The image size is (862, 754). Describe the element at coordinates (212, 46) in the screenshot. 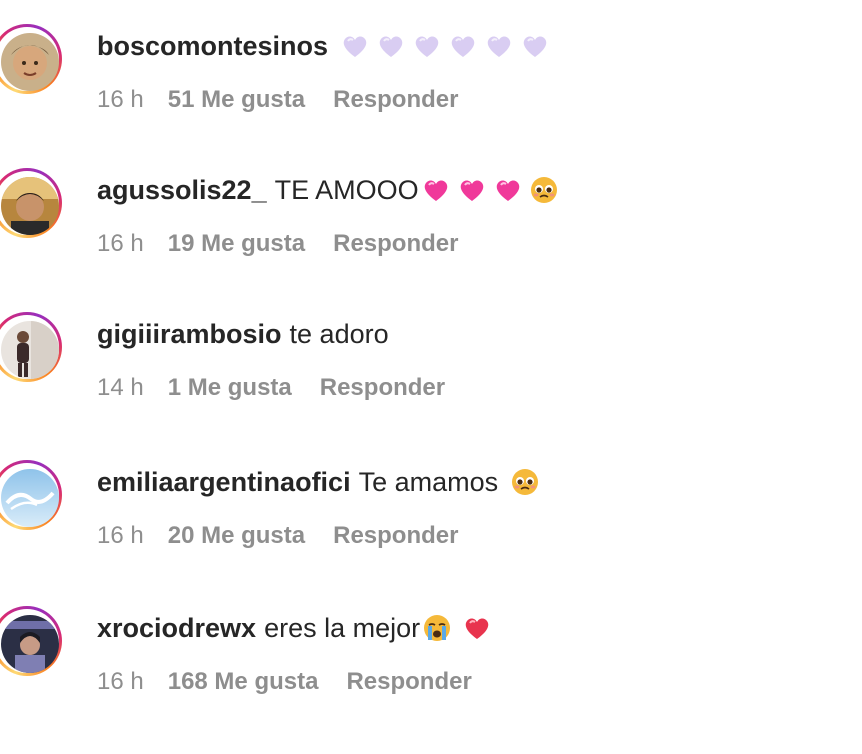

I see `comment-username: boscomontesinos` at that location.